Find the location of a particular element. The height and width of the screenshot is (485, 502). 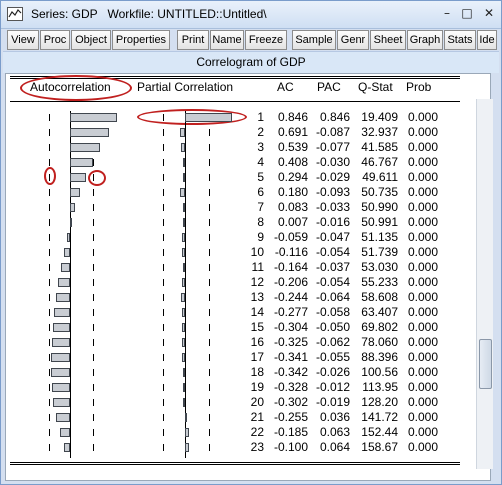

pac-cell: -0.033 is located at coordinates (332, 207).